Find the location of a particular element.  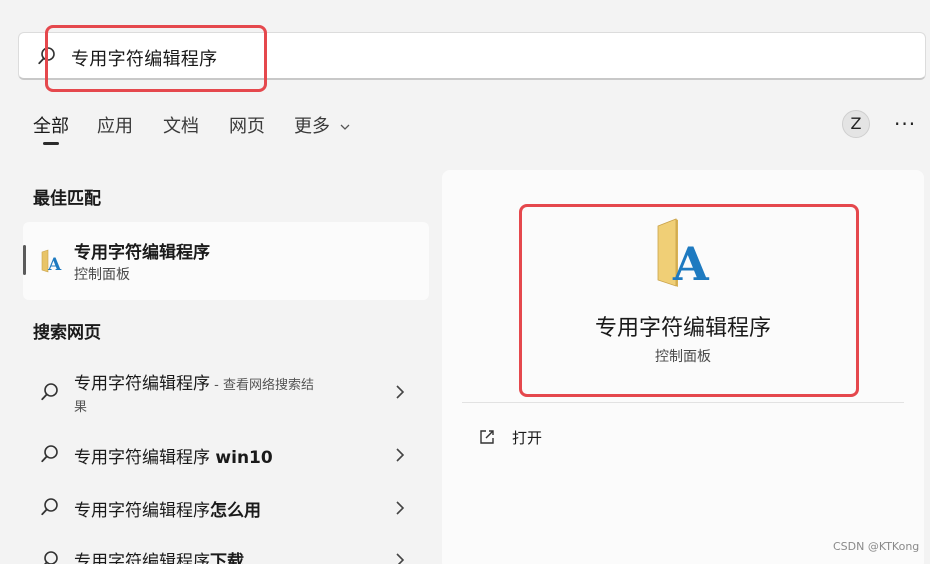

web-search-item: 专用字符编辑程序 win10 is located at coordinates (226, 456).